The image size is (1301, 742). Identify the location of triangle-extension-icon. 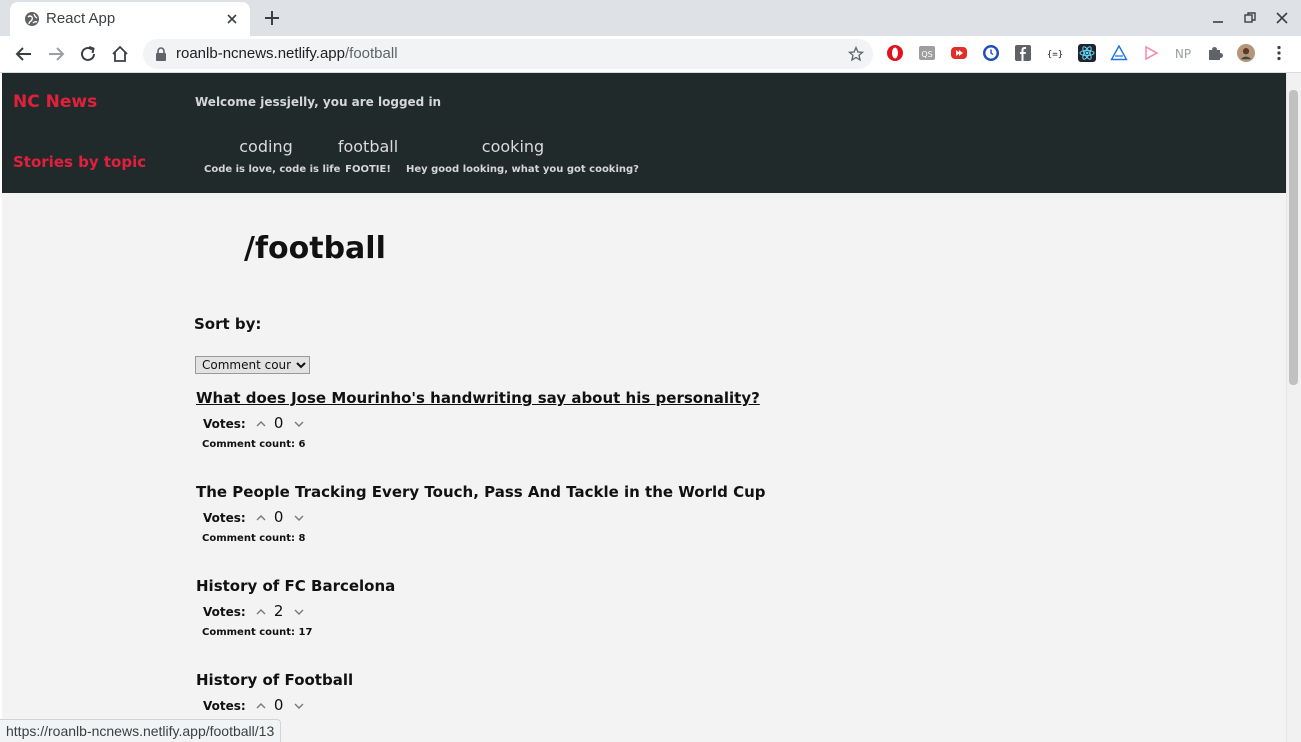
(1119, 53).